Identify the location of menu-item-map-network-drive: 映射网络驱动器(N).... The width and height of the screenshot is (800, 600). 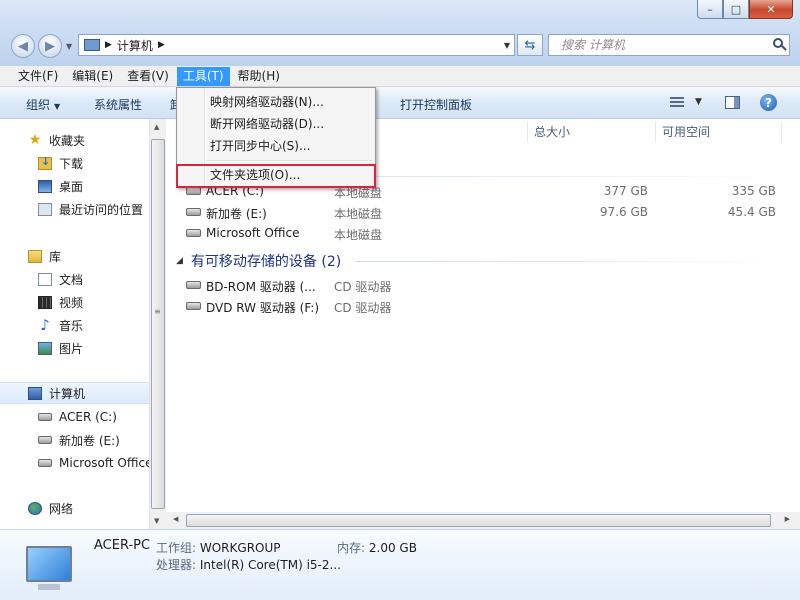
(267, 102).